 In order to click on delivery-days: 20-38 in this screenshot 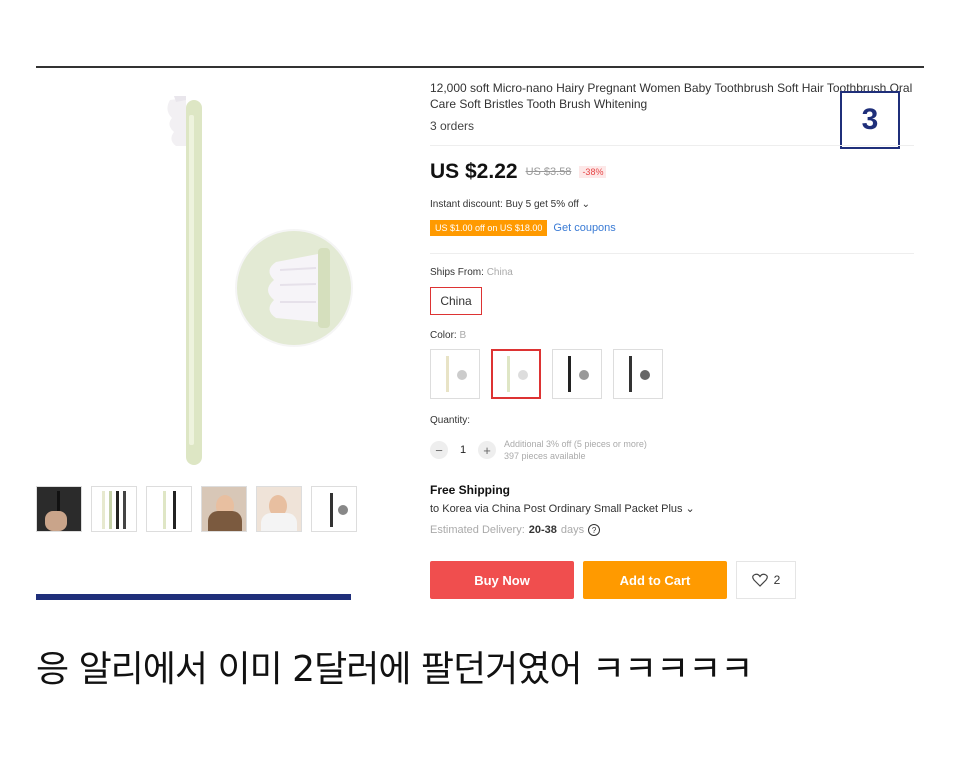, I will do `click(542, 530)`.